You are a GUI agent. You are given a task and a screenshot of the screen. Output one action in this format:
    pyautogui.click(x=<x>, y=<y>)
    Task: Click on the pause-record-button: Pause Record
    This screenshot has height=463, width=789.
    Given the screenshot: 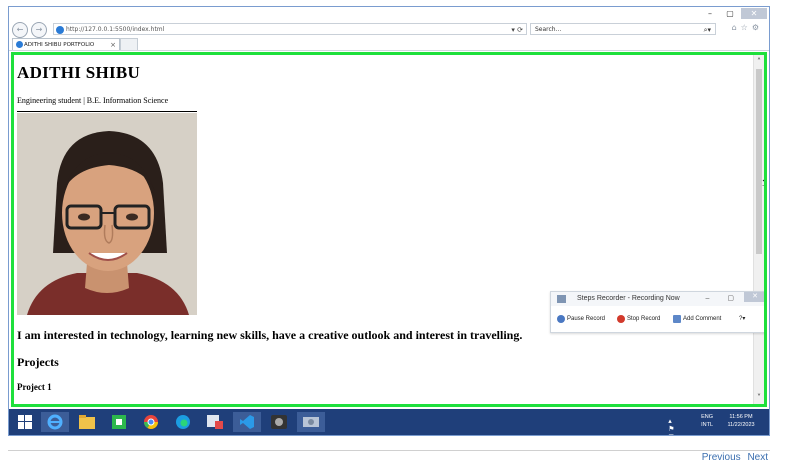 What is the action you would take?
    pyautogui.click(x=581, y=319)
    